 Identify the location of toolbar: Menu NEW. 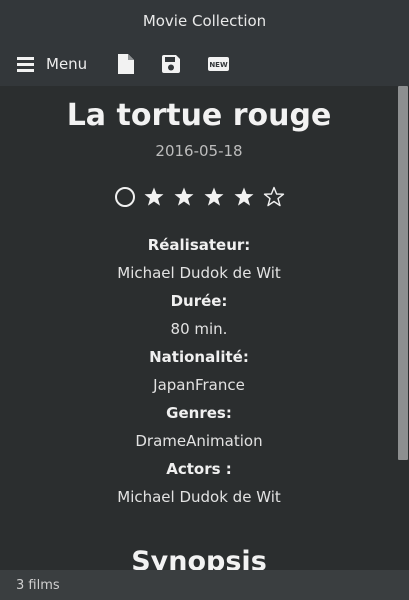
(204, 64).